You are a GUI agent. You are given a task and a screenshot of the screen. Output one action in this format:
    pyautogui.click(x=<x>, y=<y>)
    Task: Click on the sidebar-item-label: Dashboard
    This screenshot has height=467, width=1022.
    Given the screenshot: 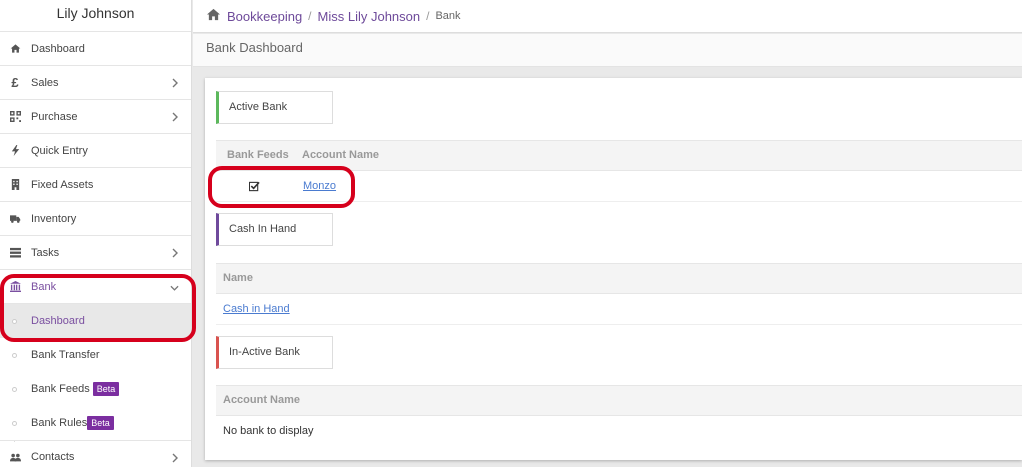 What is the action you would take?
    pyautogui.click(x=58, y=48)
    